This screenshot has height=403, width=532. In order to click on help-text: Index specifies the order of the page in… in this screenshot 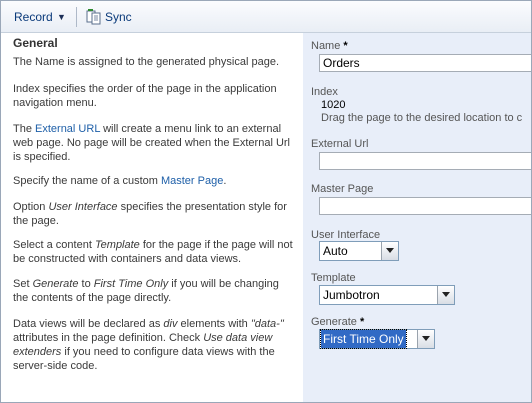, I will do `click(145, 96)`.